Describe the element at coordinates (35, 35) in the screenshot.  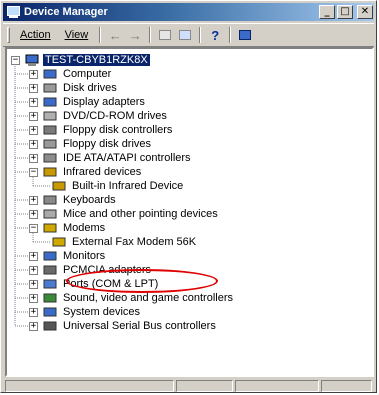
I see `menu-action: Action` at that location.